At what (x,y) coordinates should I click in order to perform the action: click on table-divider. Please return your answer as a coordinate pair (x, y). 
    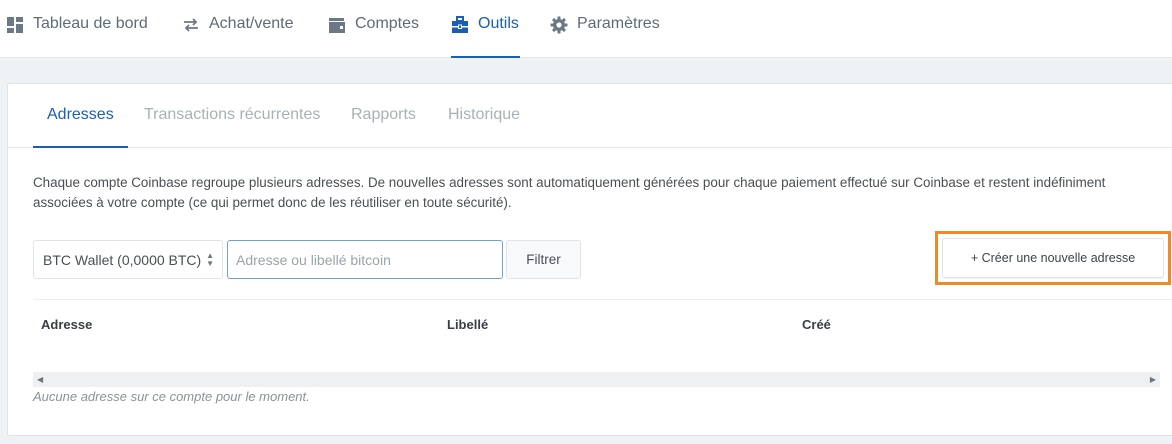
    Looking at the image, I should click on (602, 299).